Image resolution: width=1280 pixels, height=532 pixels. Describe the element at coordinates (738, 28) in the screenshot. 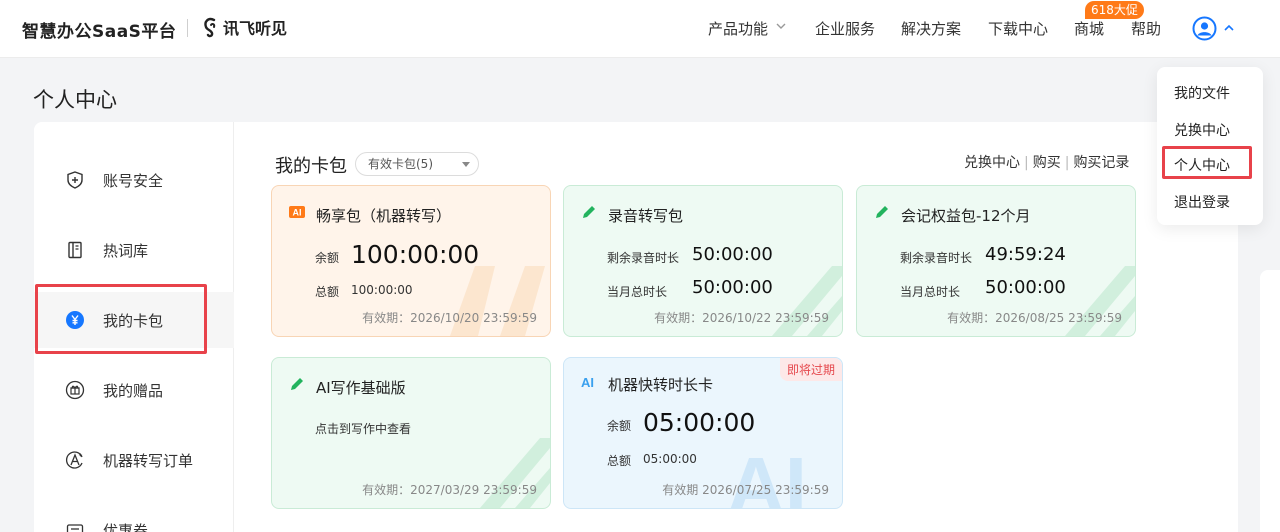

I see `nav-product: 产品功能` at that location.